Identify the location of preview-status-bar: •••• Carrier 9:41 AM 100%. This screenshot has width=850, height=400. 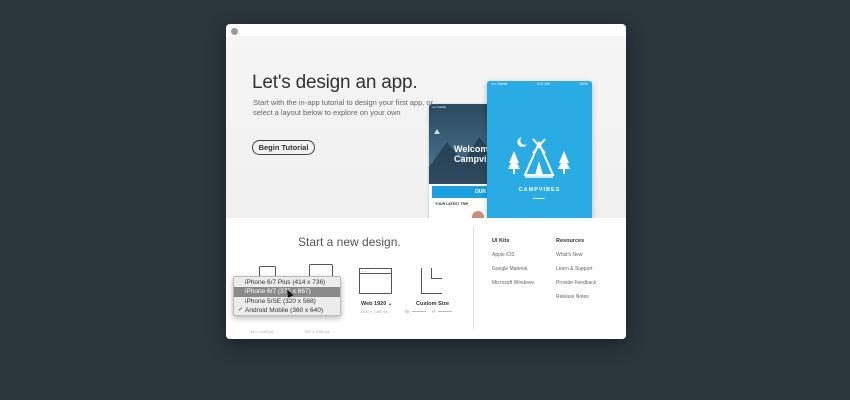
(539, 85).